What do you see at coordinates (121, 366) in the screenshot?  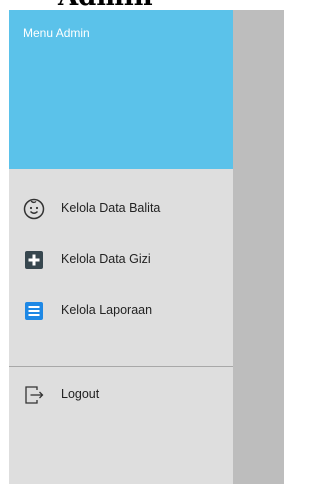 I see `menu-divider` at bounding box center [121, 366].